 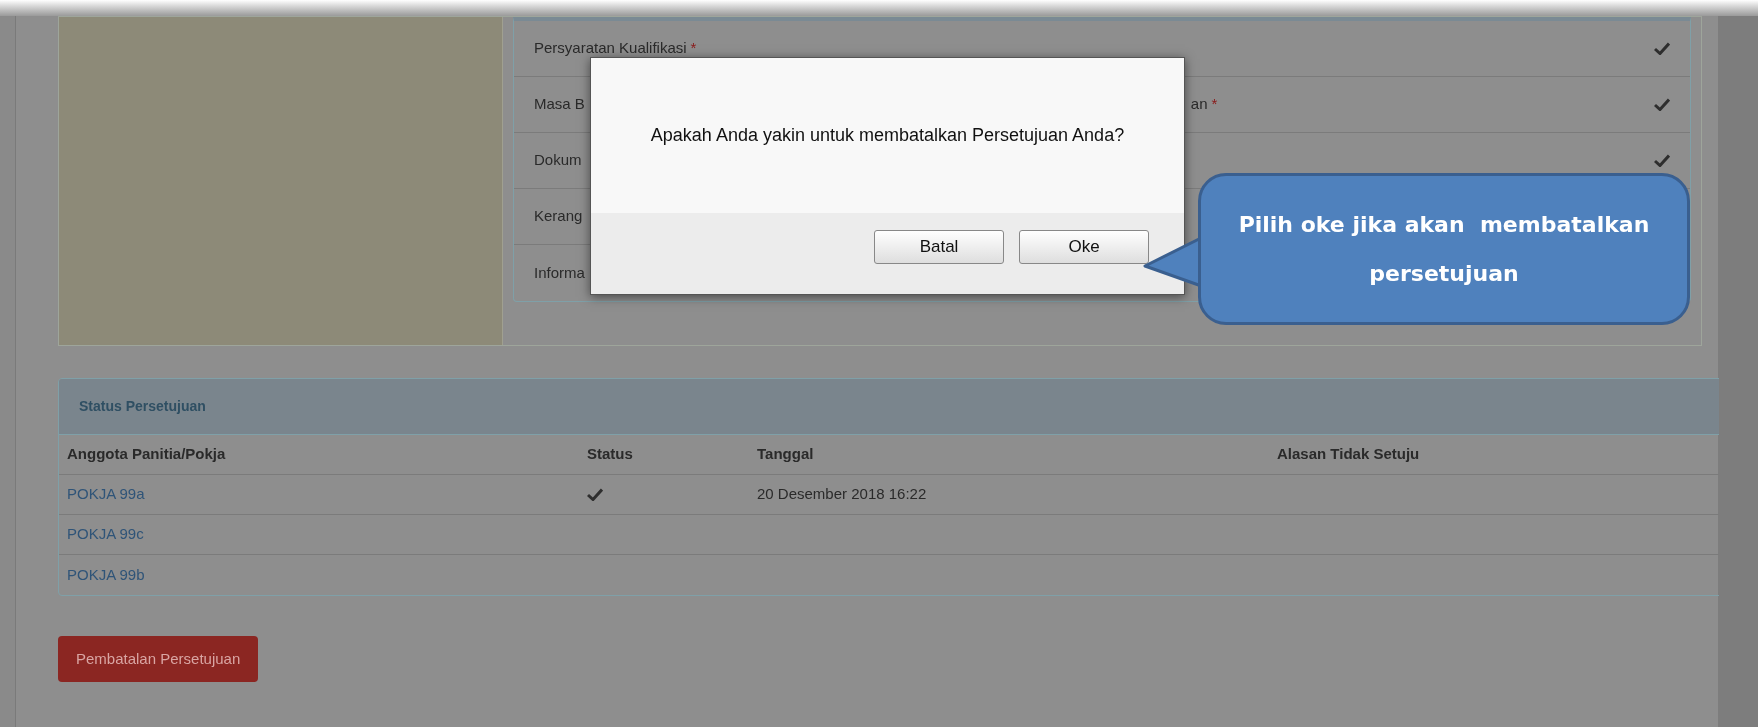 I want to click on callout-text: Pilih oke jika akan membatalkan, so click(x=1444, y=225).